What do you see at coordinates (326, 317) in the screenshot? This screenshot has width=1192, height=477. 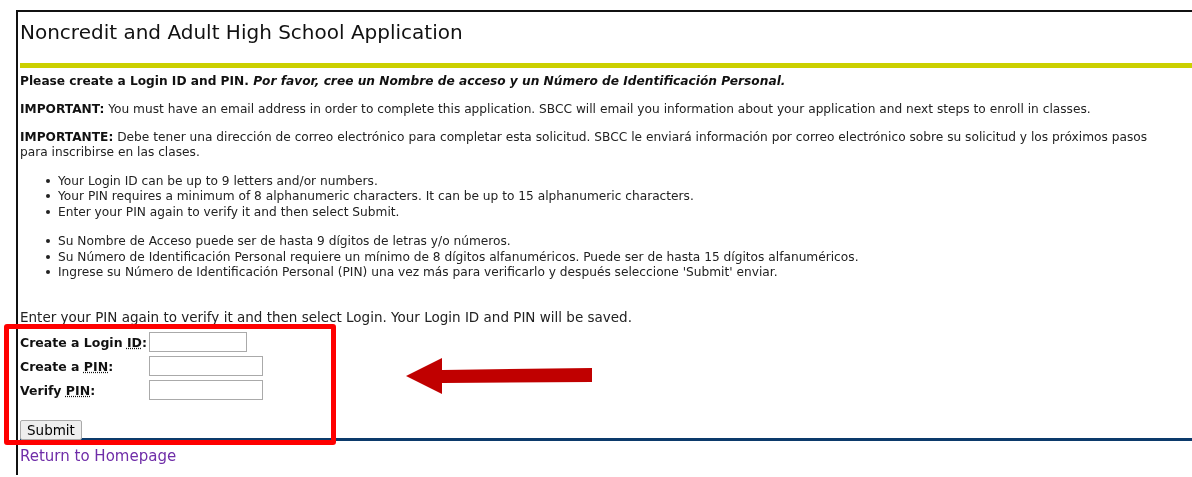 I see `instruction-text: Enter your PIN again to verify it and then select Login. Your Login ID and PIN will be saved.` at bounding box center [326, 317].